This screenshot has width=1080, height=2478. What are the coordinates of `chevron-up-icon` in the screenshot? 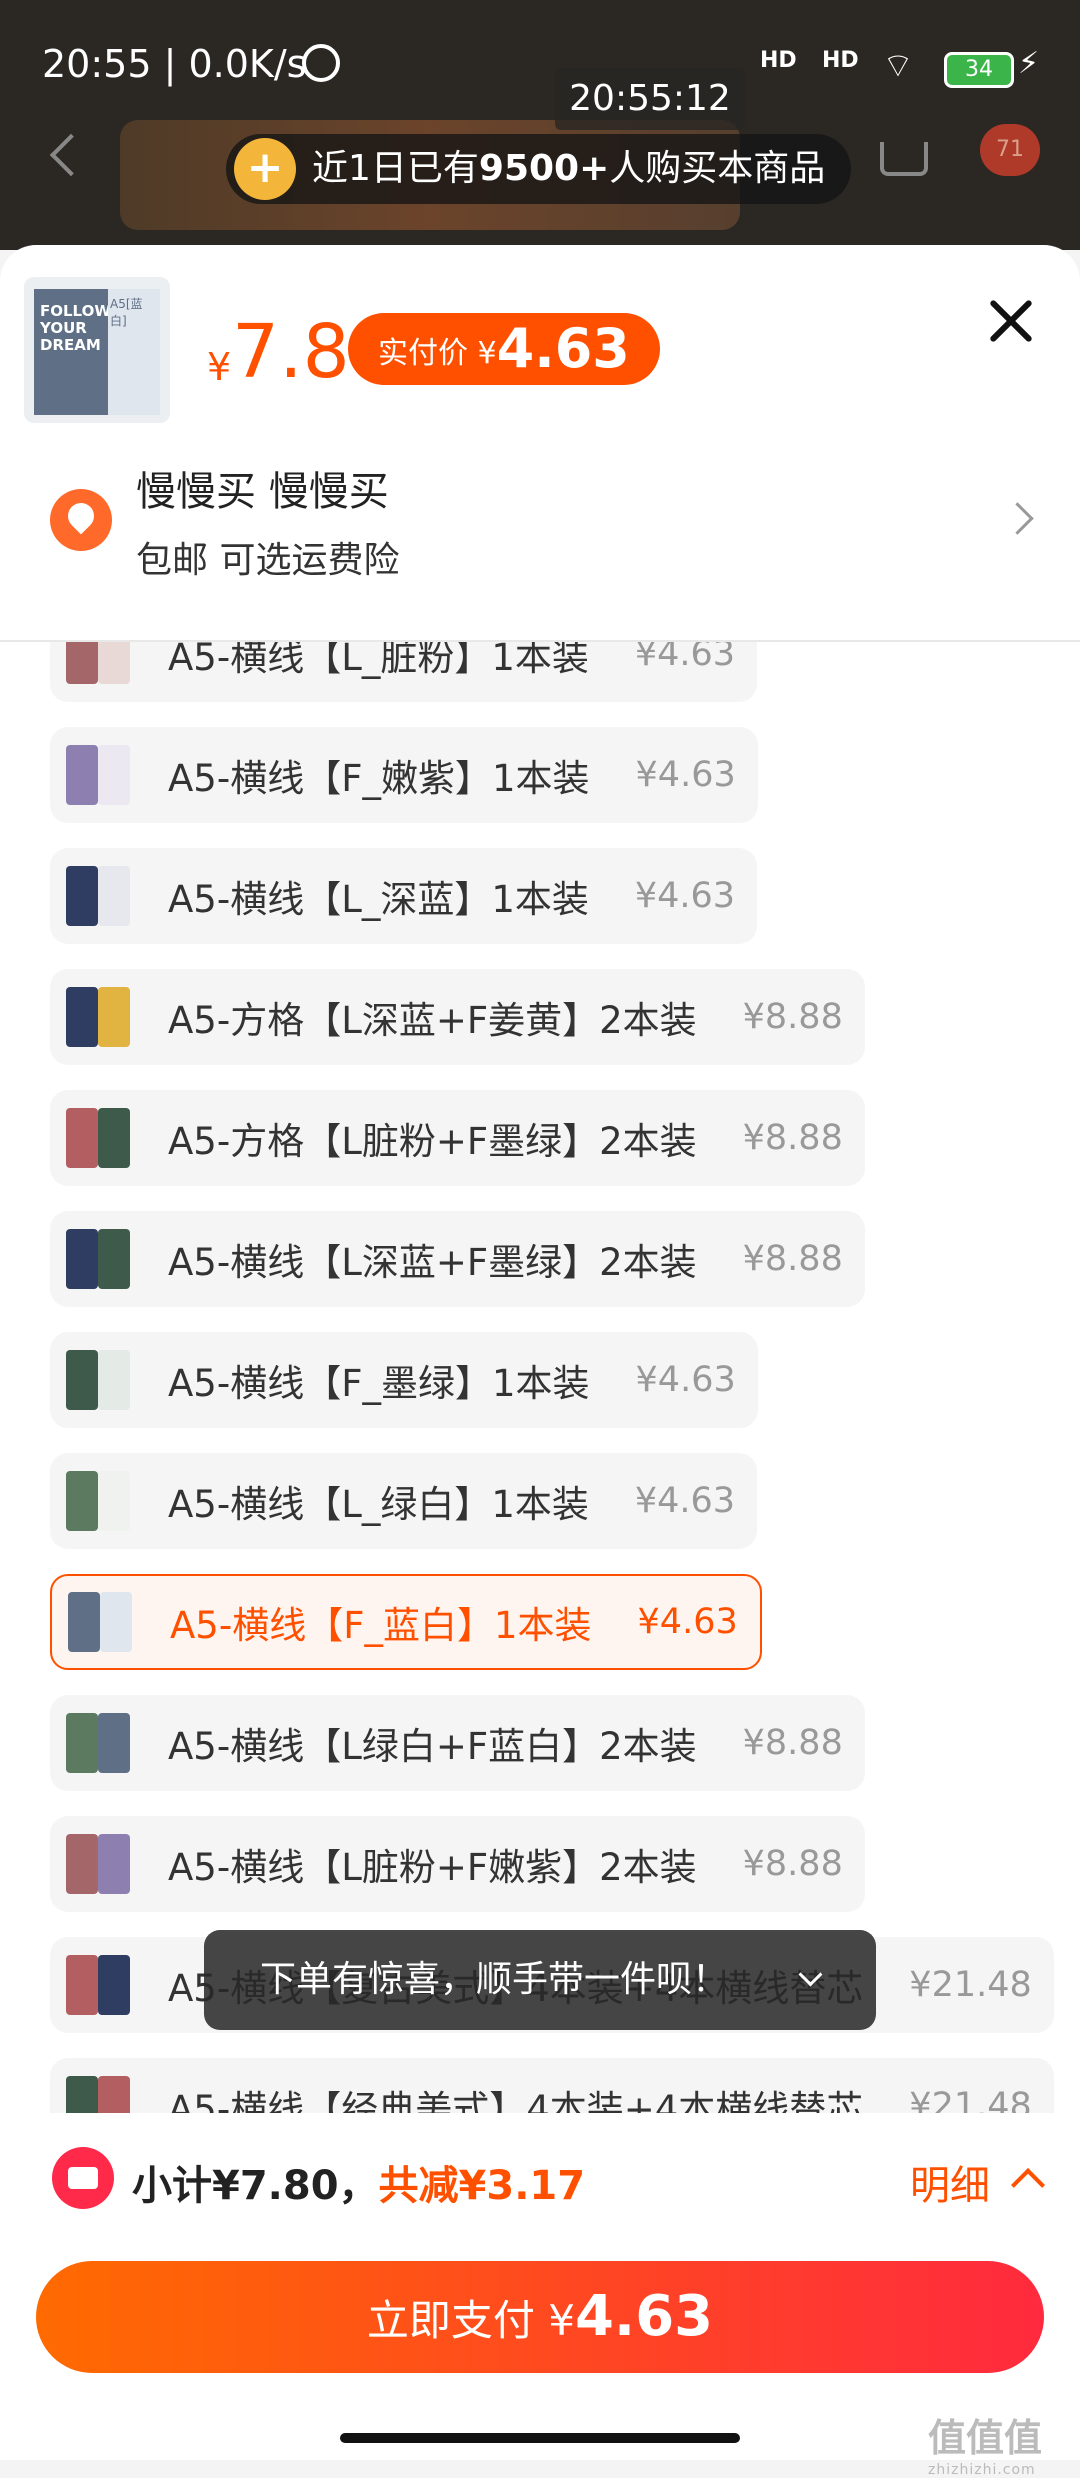 It's located at (1028, 2185).